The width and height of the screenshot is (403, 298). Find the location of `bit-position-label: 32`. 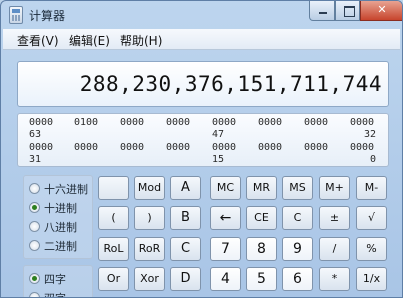

bit-position-label: 32 is located at coordinates (370, 134).